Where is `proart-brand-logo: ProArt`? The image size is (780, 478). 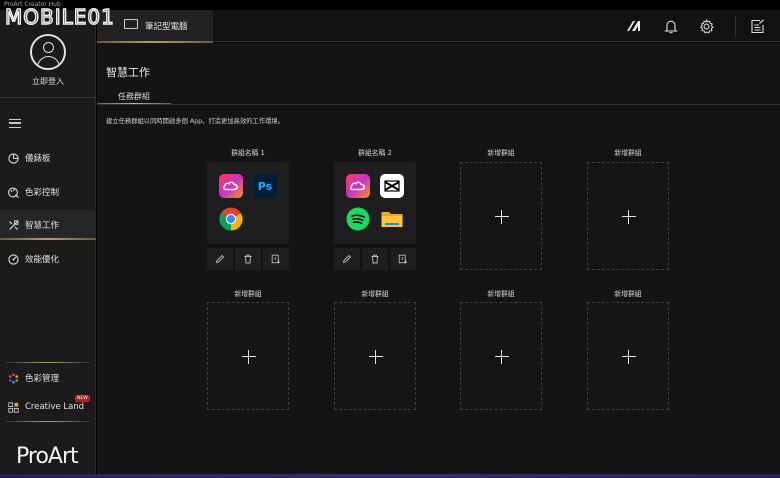
proart-brand-logo: ProArt is located at coordinates (47, 456).